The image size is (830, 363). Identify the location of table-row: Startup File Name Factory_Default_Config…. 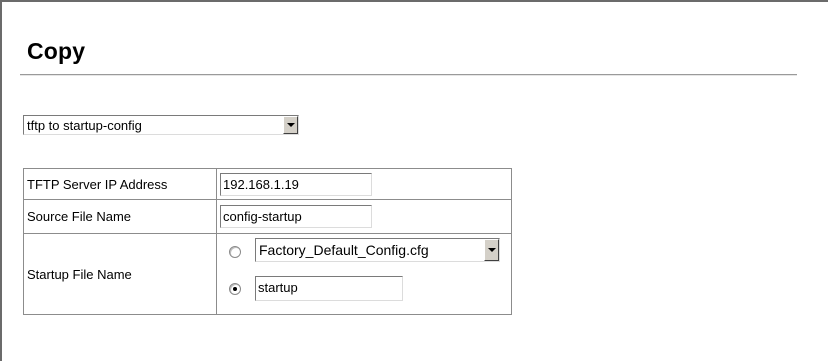
(267, 274).